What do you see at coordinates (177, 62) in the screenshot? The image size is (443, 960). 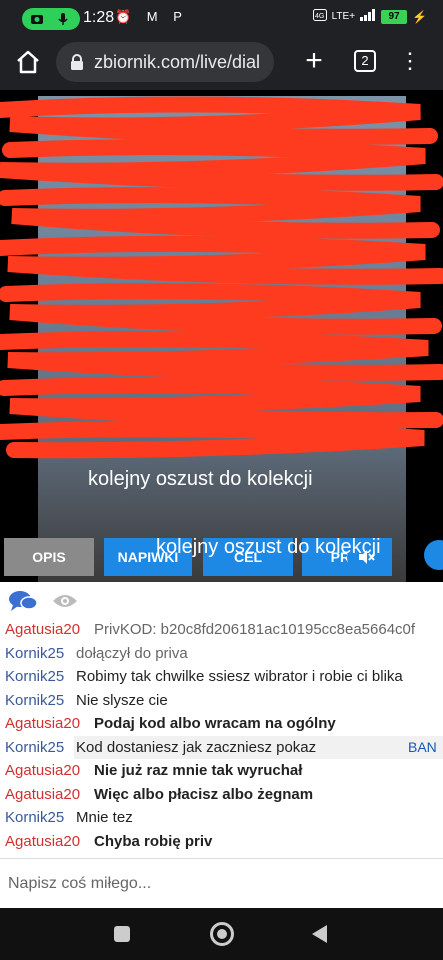 I see `url-text: zbiornik.com/live/dial` at bounding box center [177, 62].